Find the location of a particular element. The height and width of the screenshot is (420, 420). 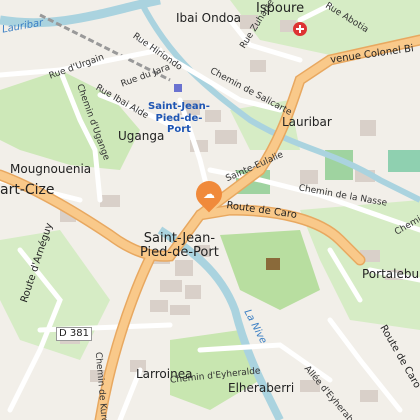

place-mougnouenia: Mougnouenia is located at coordinates (51, 169).